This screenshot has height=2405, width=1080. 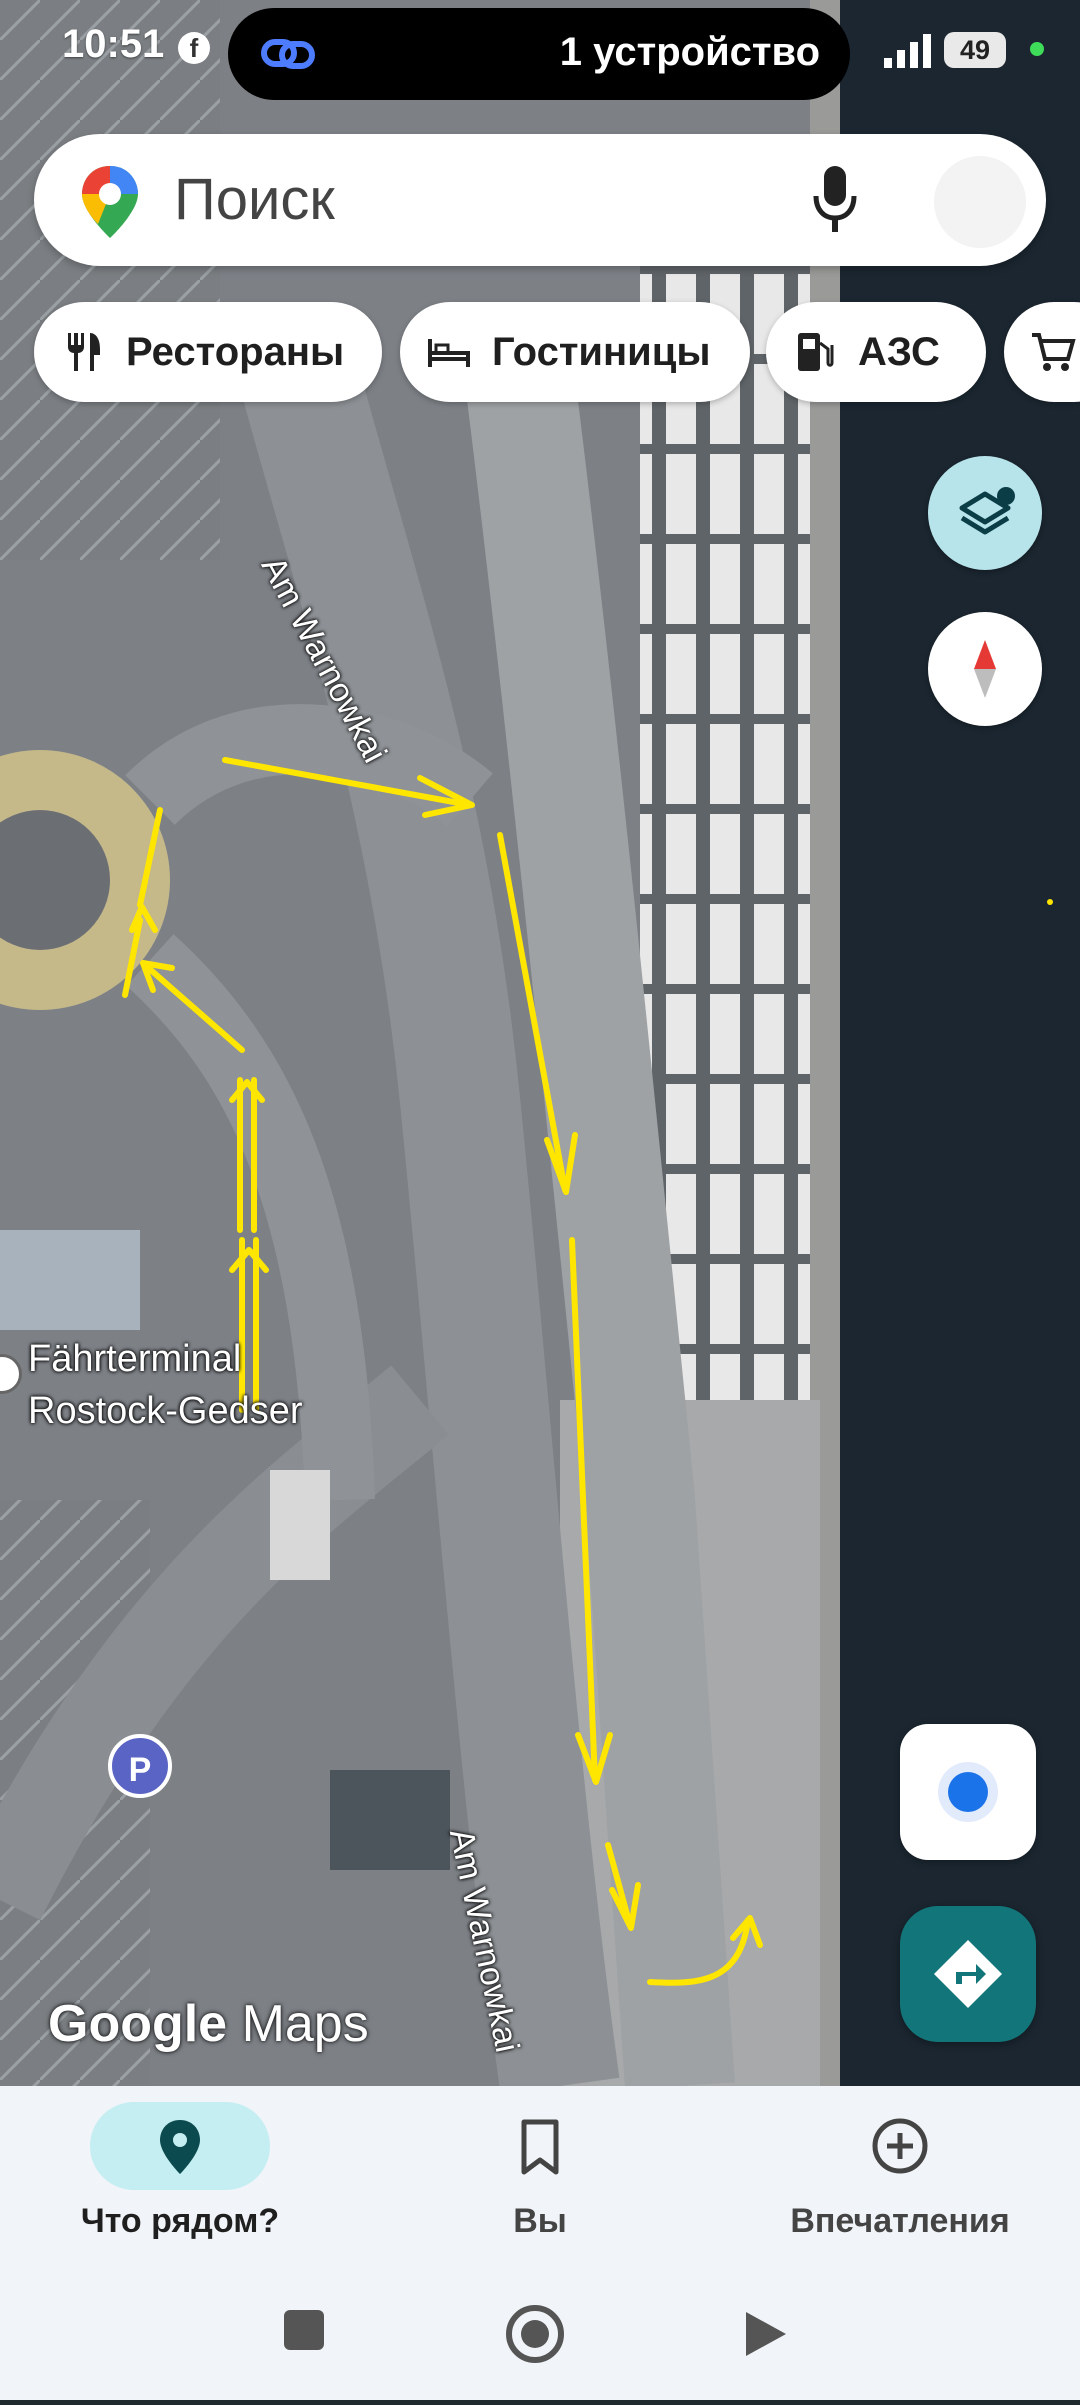 I want to click on recents-icon, so click(x=304, y=2330).